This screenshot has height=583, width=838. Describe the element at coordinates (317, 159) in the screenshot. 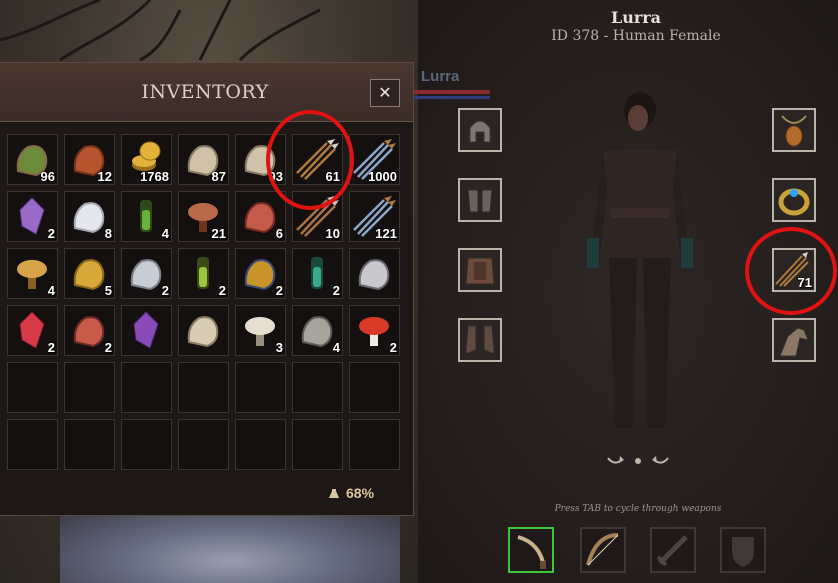

I see `inventory-slot: 61` at that location.